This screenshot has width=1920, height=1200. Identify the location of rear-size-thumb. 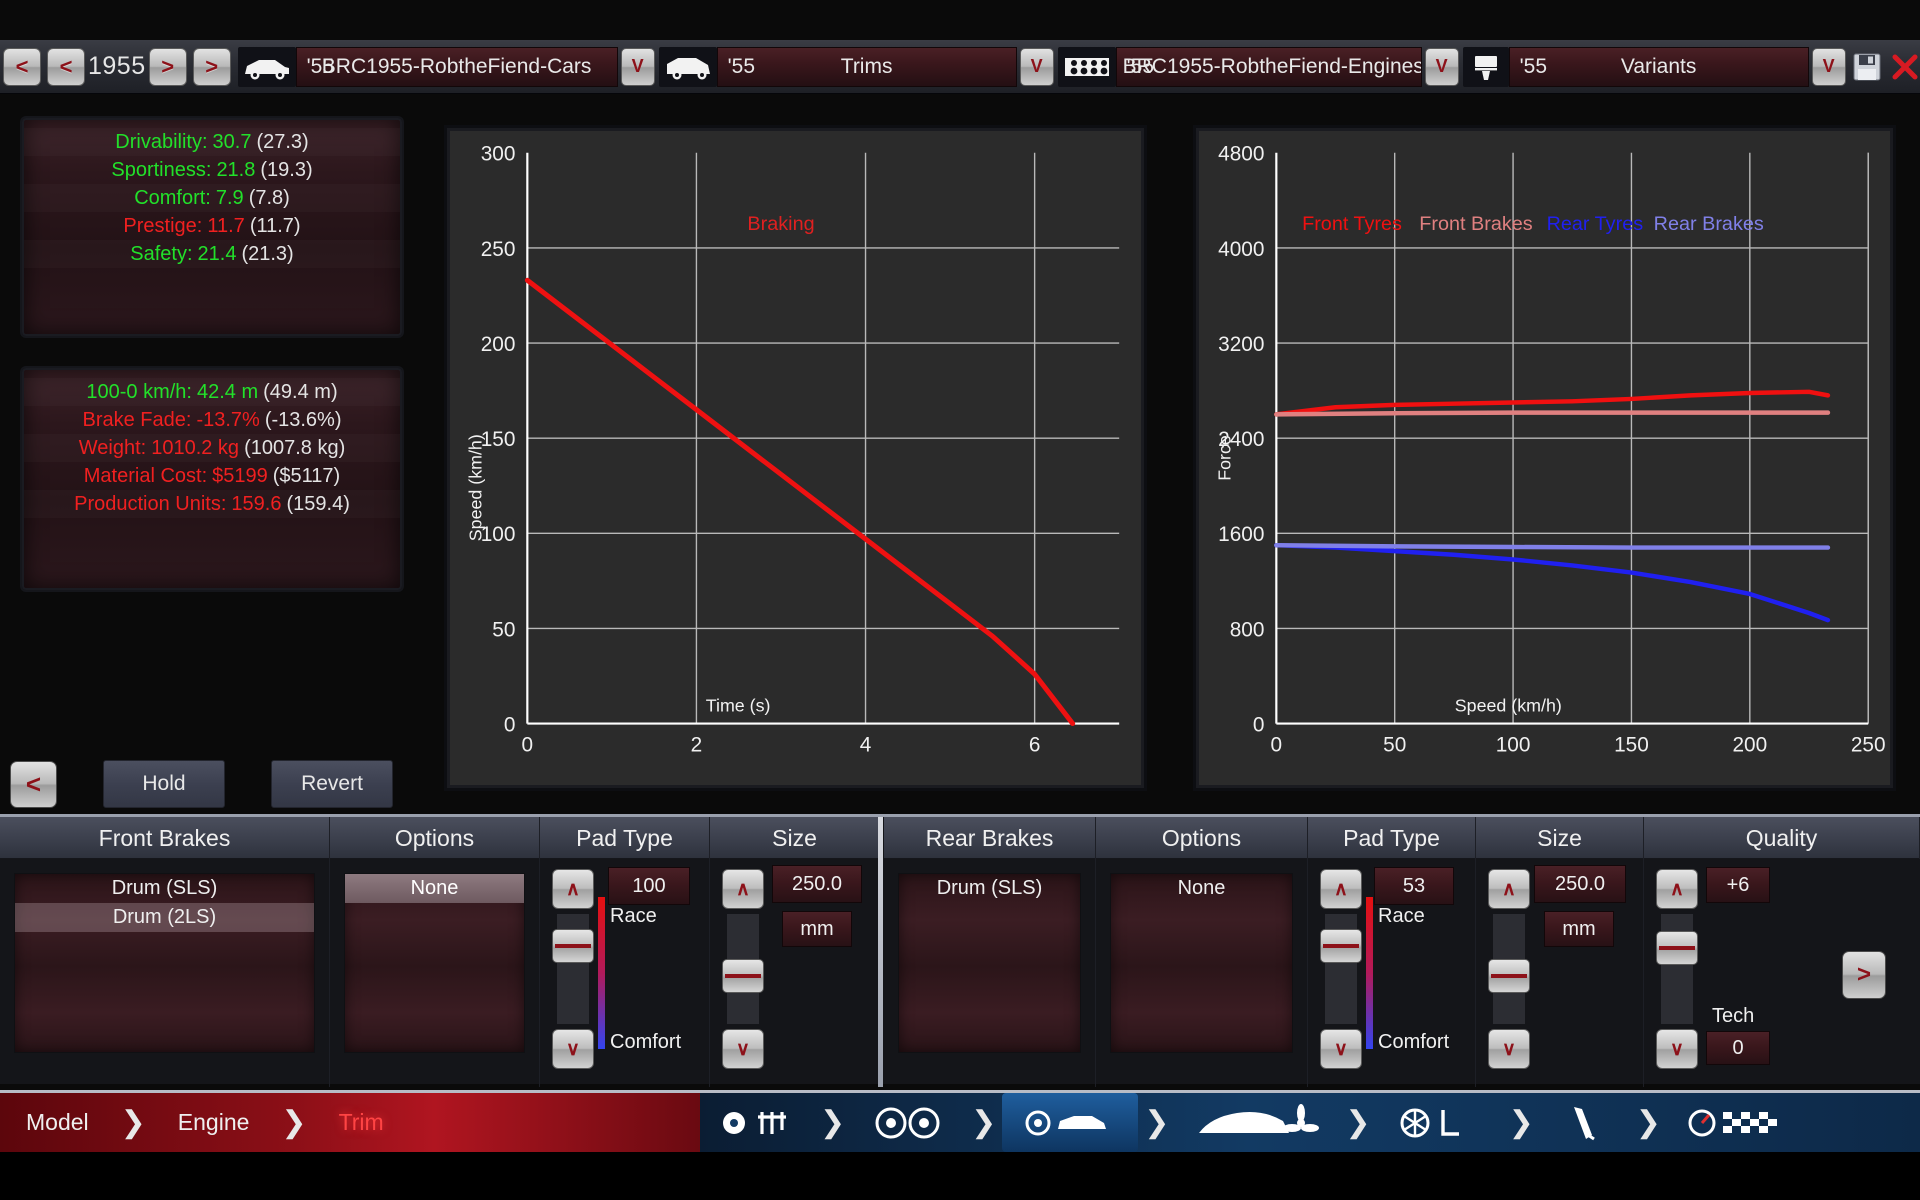
(1509, 976).